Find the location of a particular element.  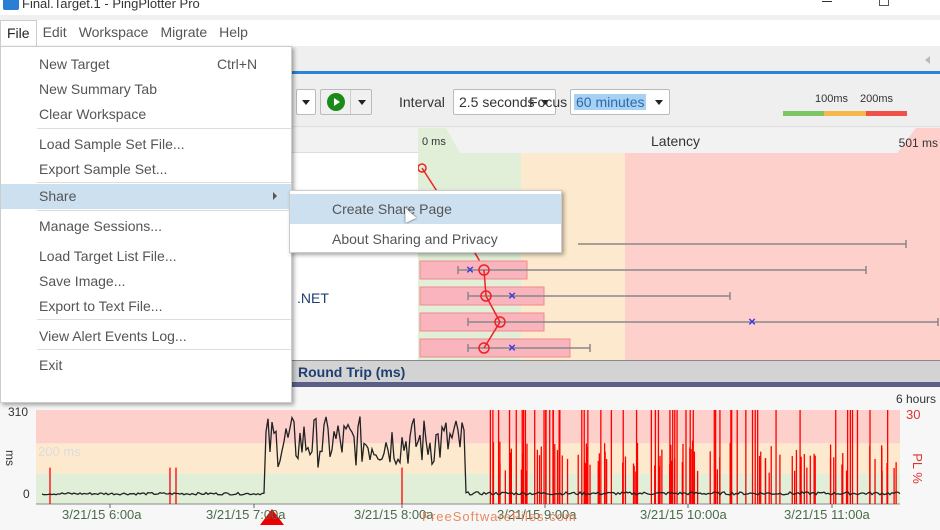

menu-item-clear-workspace: Clear Workspace is located at coordinates (146, 114).